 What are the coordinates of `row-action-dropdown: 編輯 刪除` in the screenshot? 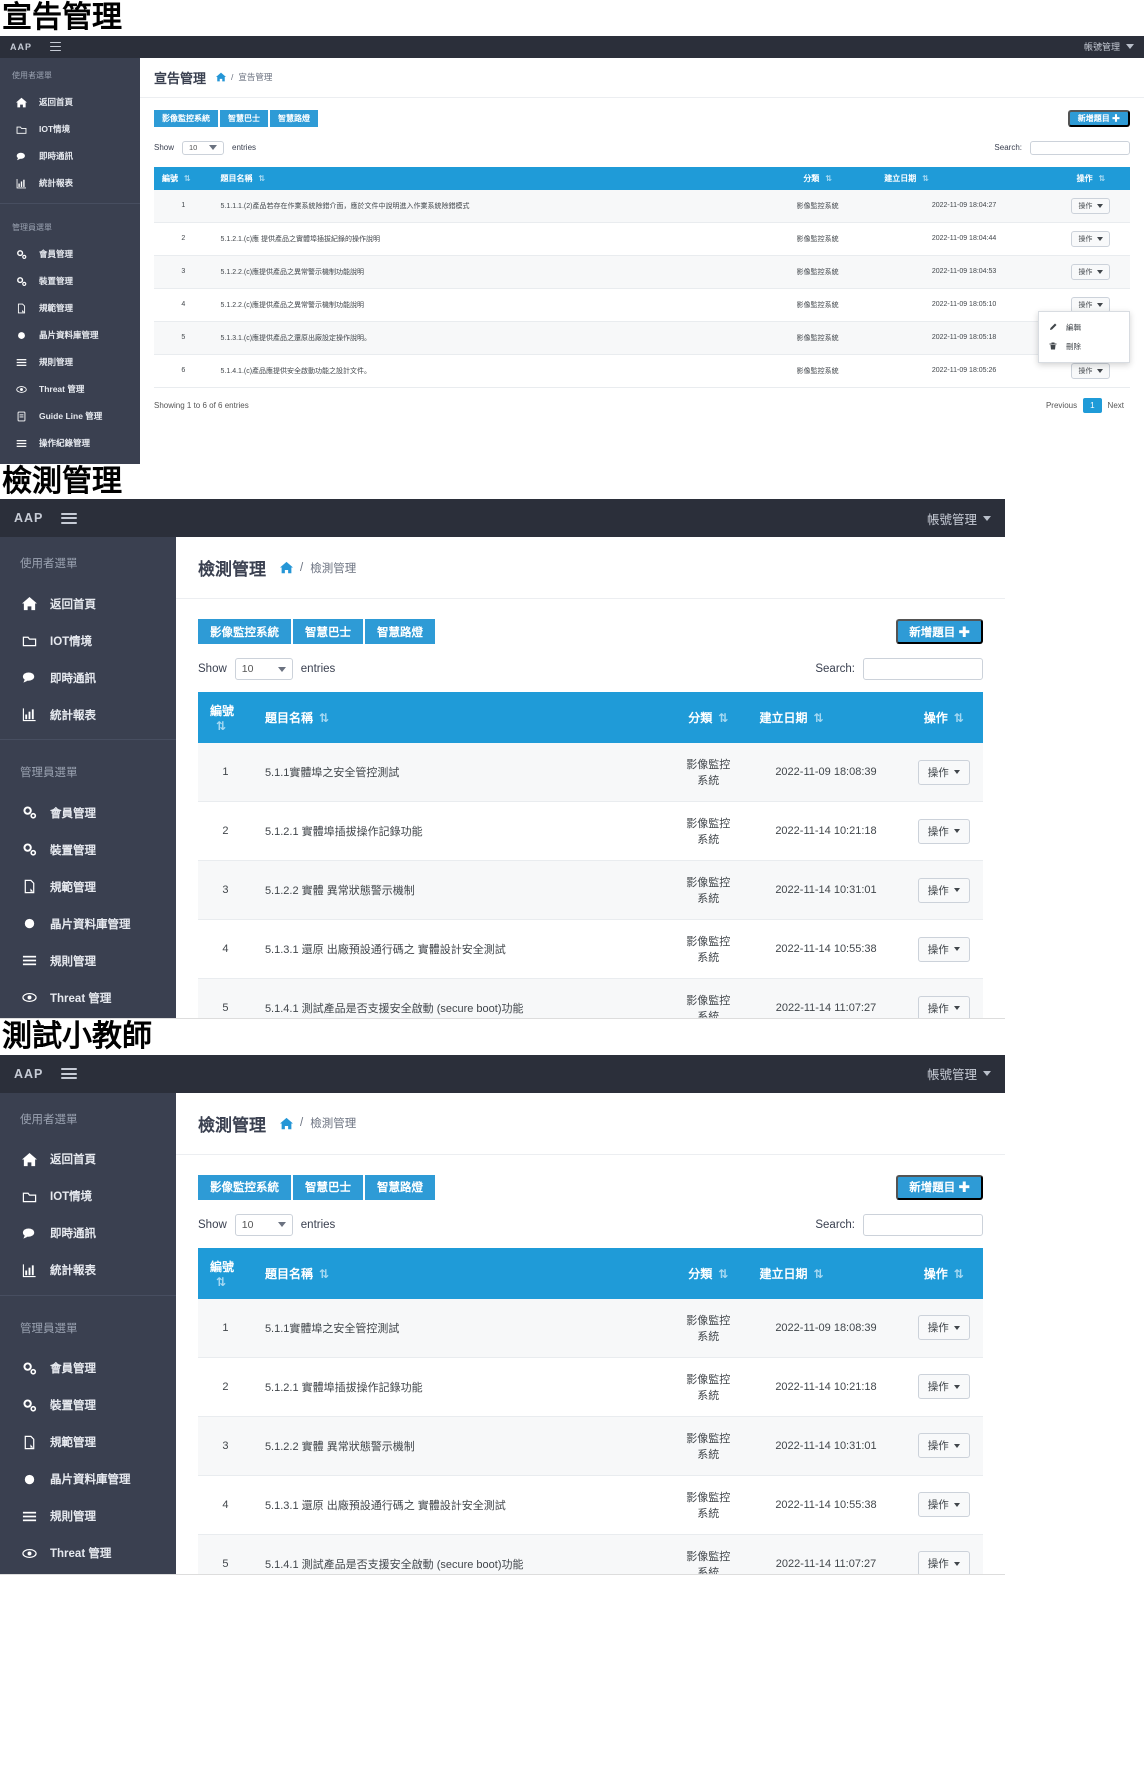 It's located at (1084, 336).